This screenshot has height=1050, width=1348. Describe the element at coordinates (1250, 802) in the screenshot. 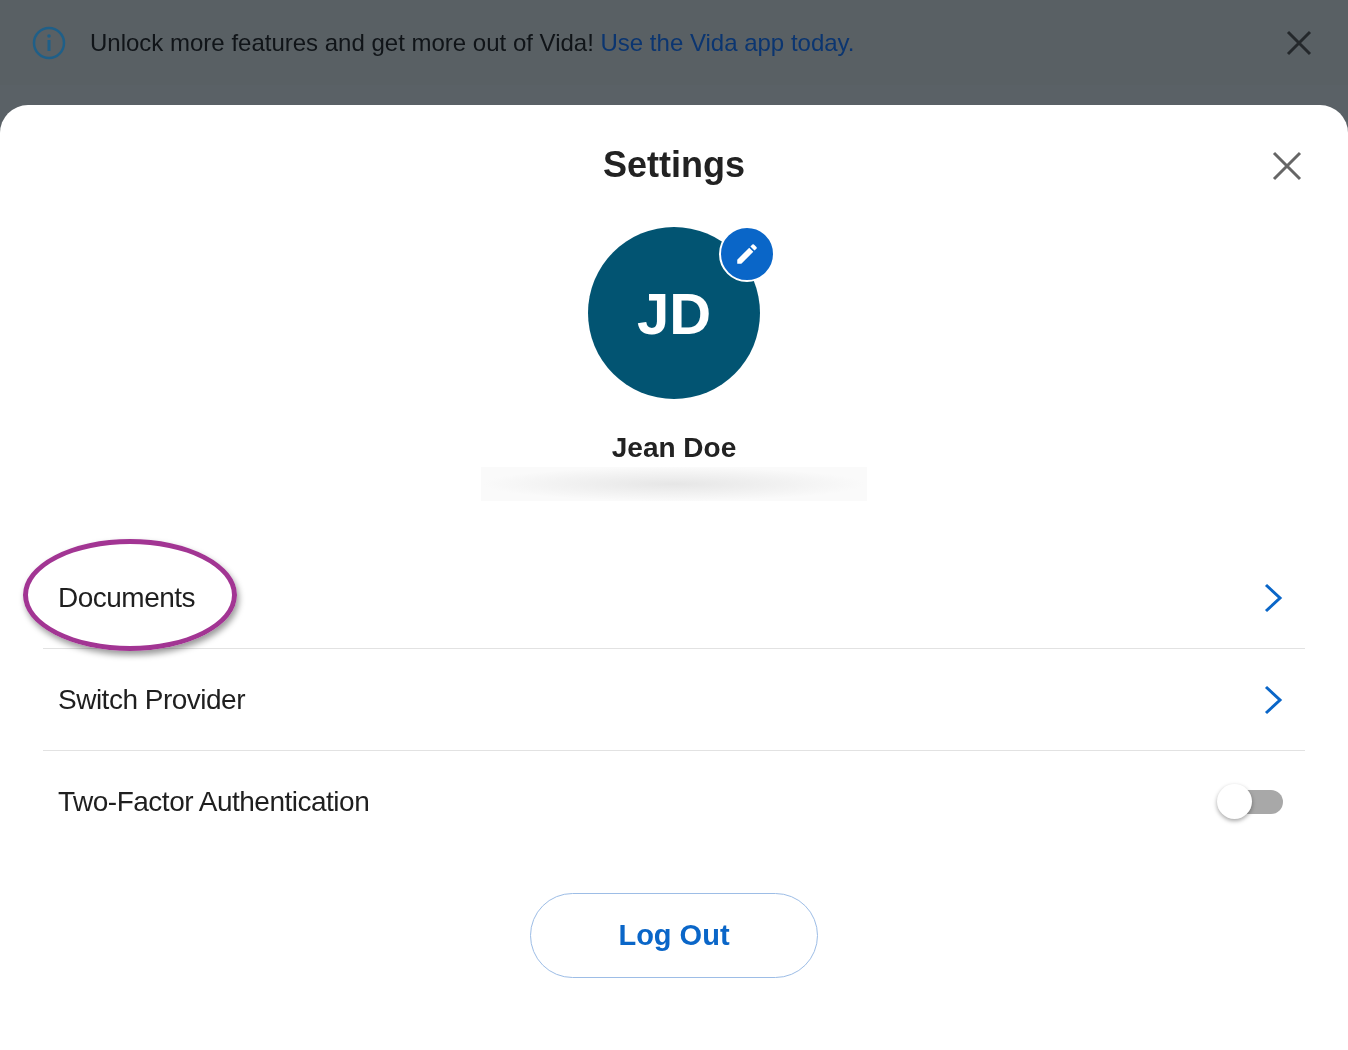

I see `toggle-switch` at that location.